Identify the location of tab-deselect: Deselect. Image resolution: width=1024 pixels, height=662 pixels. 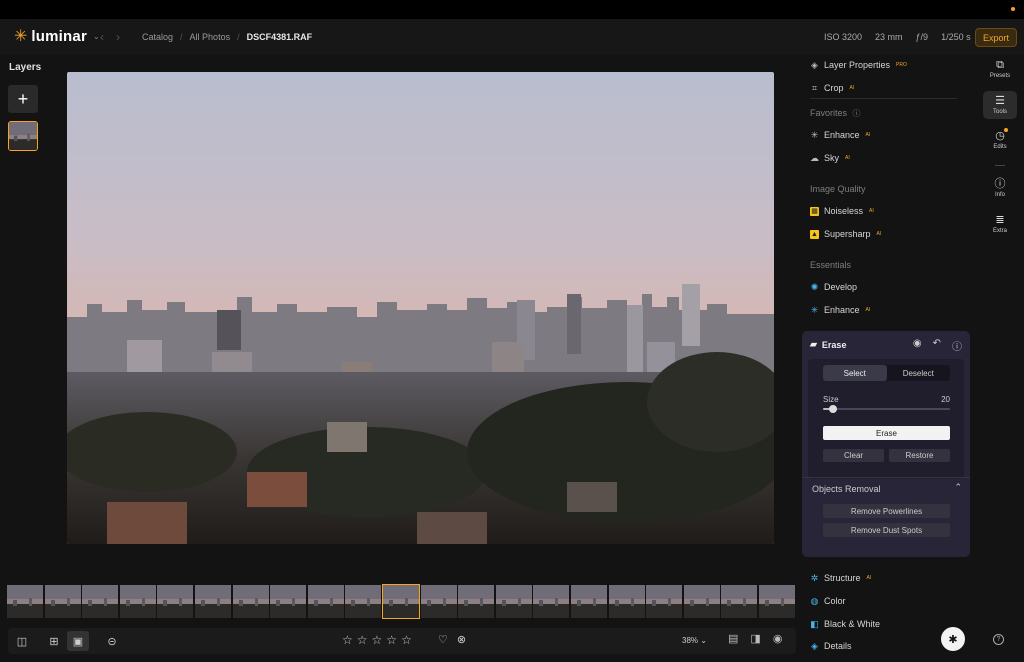
(919, 373).